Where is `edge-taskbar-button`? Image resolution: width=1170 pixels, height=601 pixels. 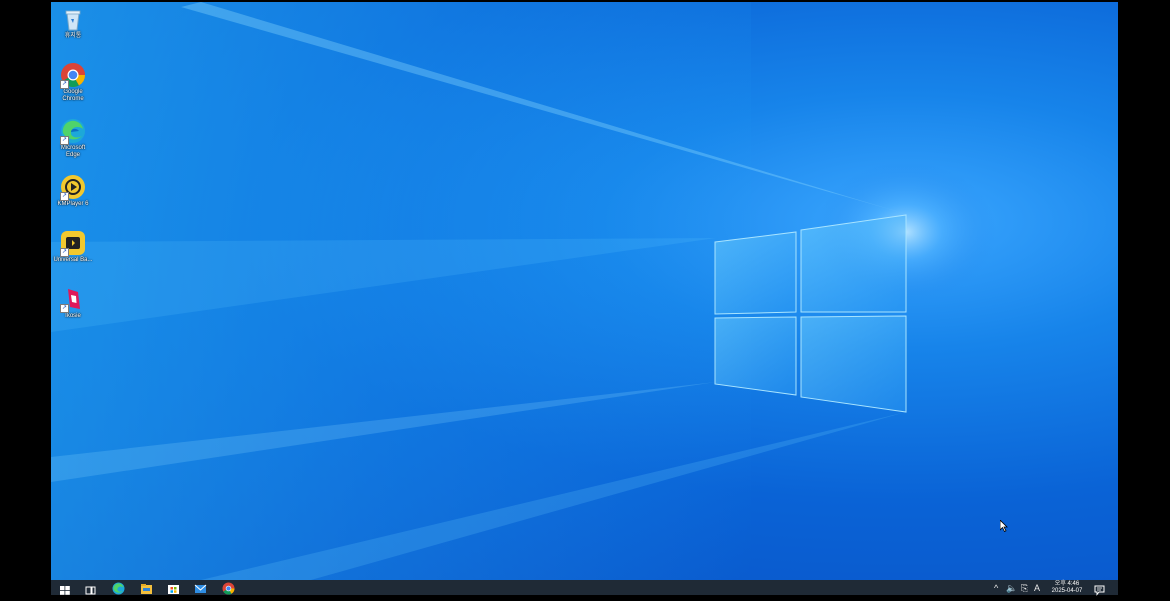 edge-taskbar-button is located at coordinates (119, 589).